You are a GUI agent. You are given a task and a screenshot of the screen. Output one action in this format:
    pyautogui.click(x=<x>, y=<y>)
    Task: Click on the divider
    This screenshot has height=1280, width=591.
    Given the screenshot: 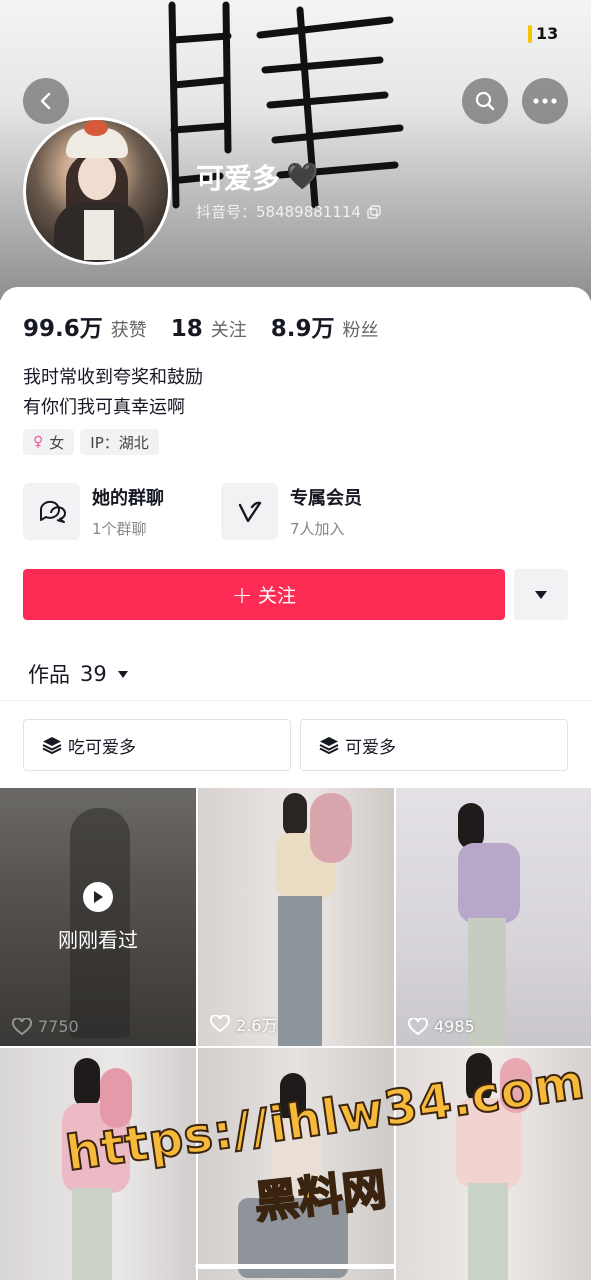 What is the action you would take?
    pyautogui.click(x=295, y=700)
    